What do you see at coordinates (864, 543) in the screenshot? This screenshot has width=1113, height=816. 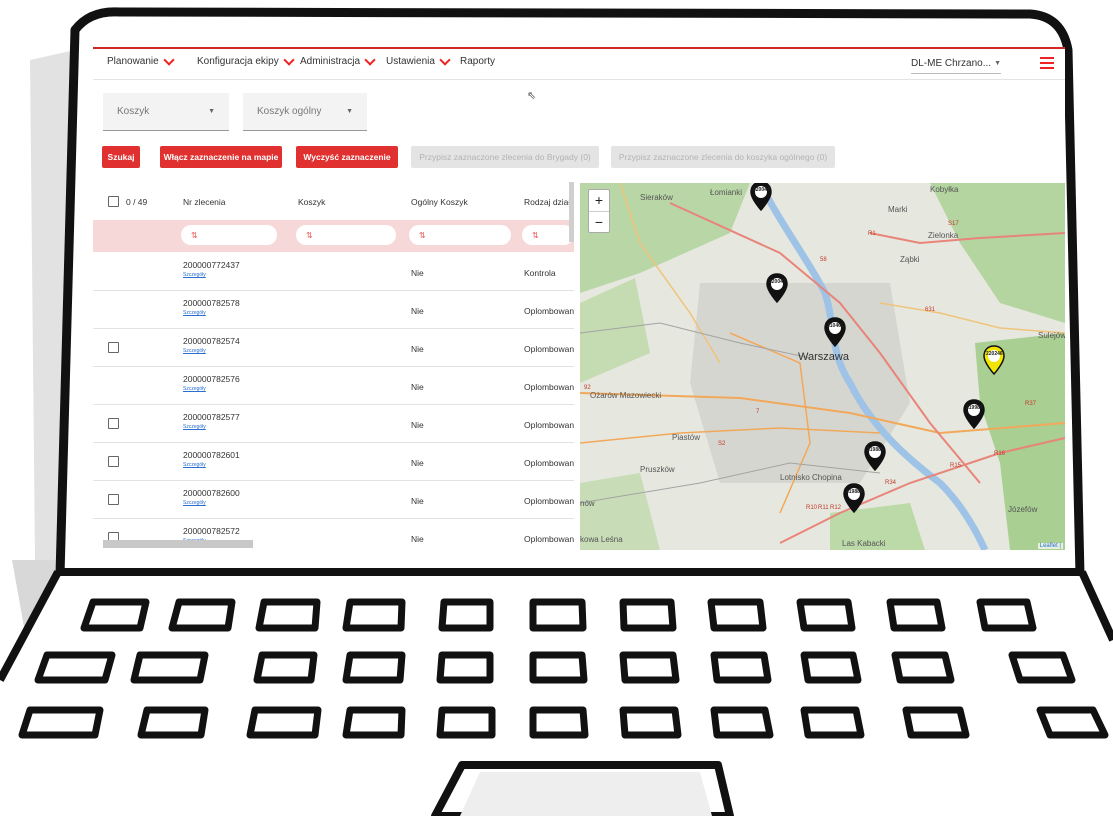 I see `place-label: Las Kabacki` at bounding box center [864, 543].